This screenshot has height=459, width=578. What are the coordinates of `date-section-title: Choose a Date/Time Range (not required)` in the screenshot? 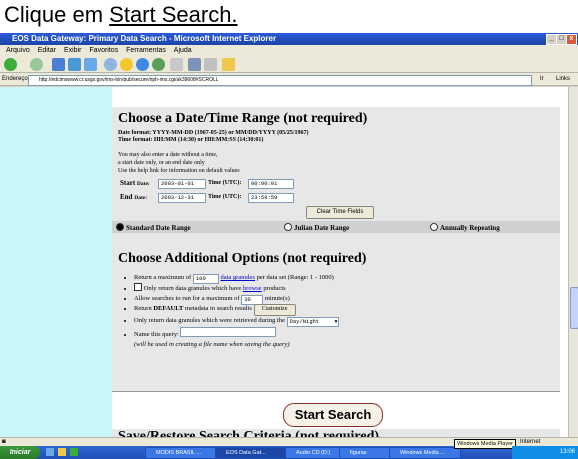 It's located at (243, 118).